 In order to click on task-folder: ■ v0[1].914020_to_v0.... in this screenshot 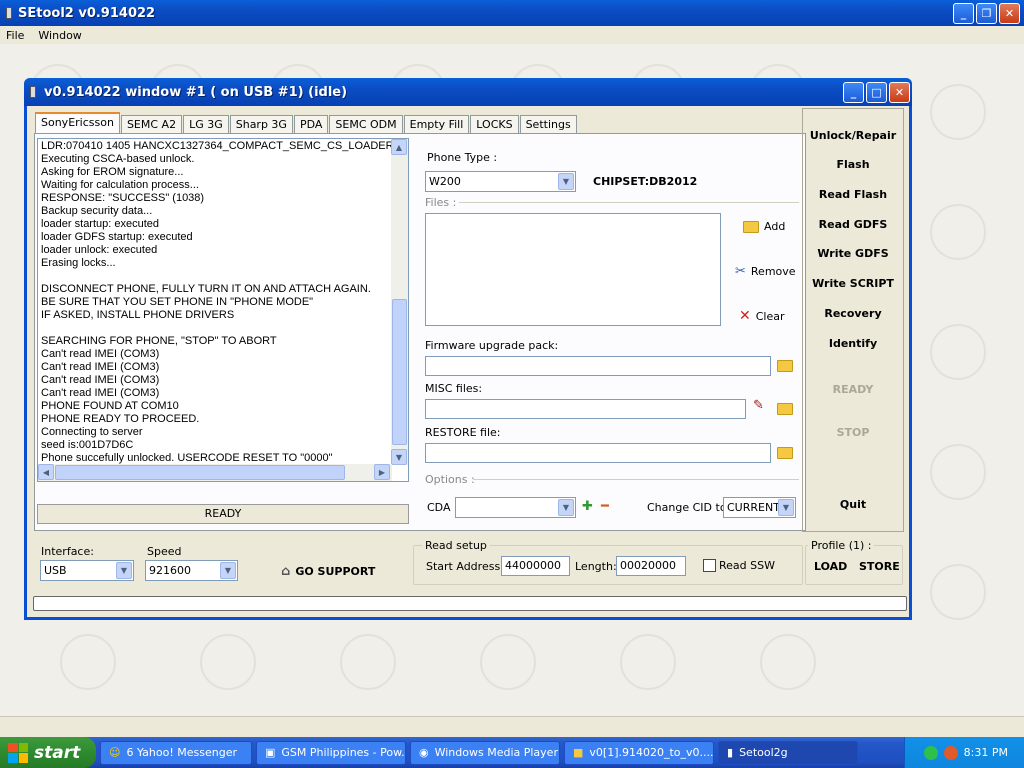, I will do `click(639, 752)`.